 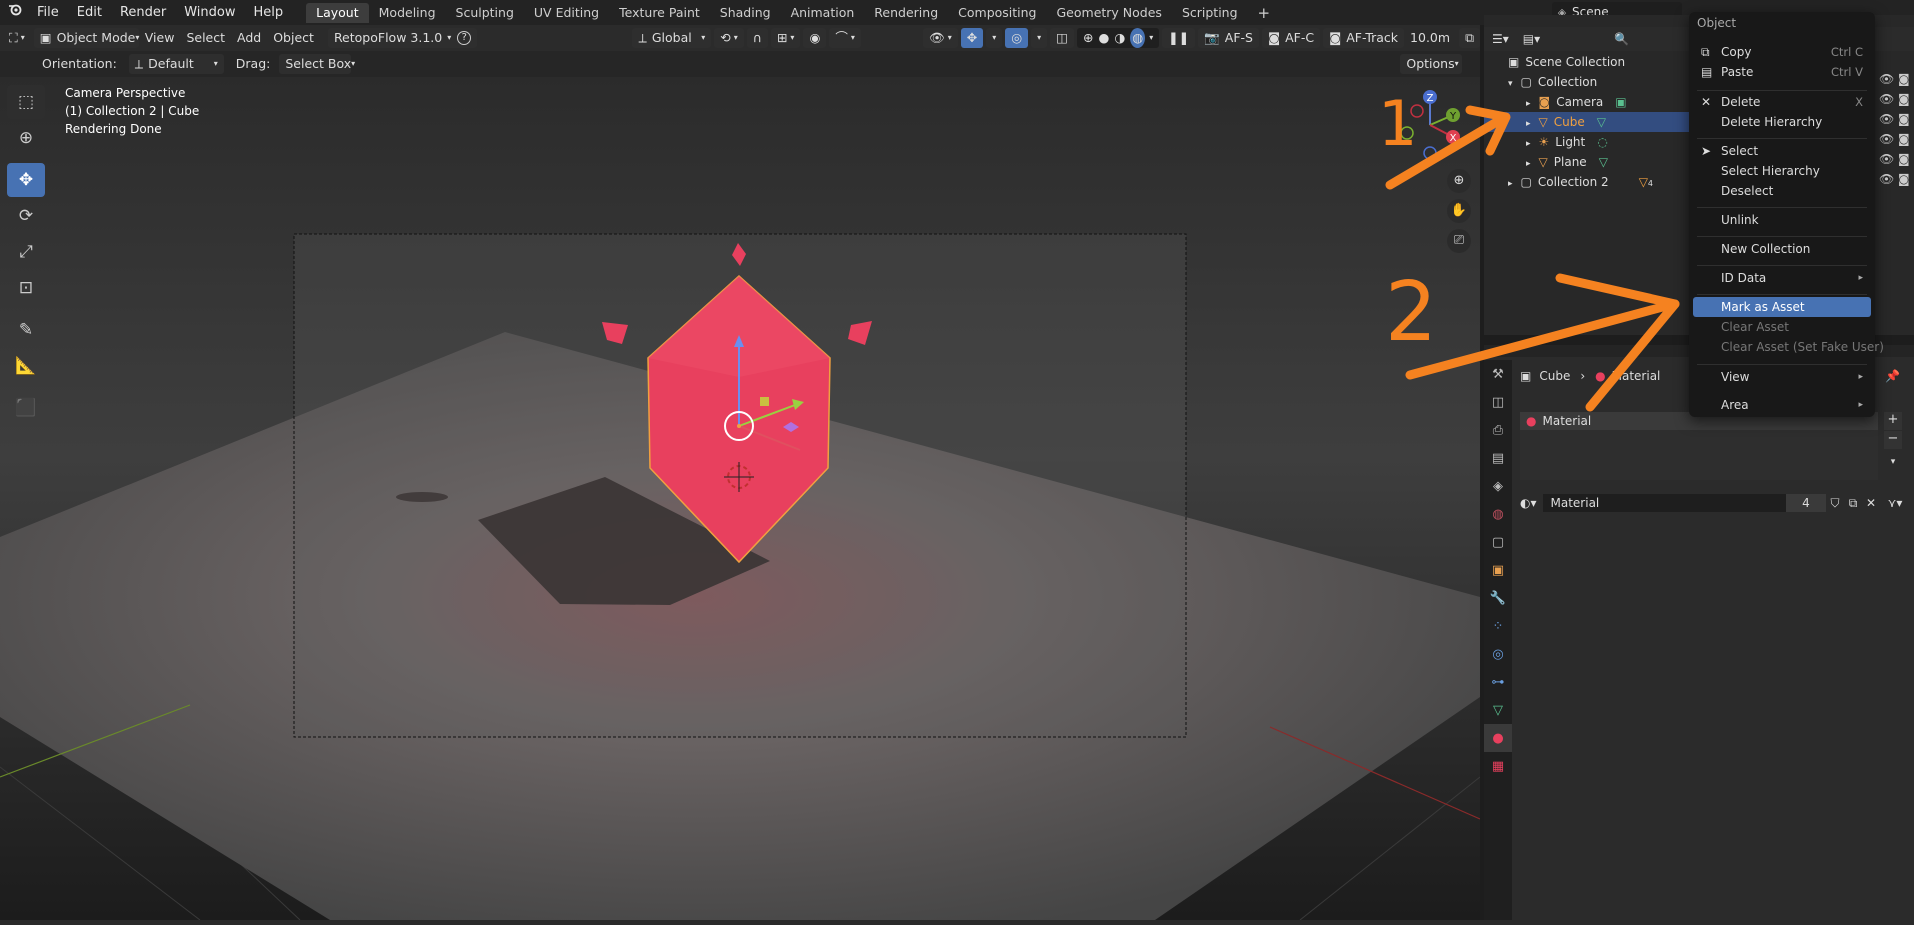 I want to click on texture-tab-icon: ▦, so click(x=1498, y=766).